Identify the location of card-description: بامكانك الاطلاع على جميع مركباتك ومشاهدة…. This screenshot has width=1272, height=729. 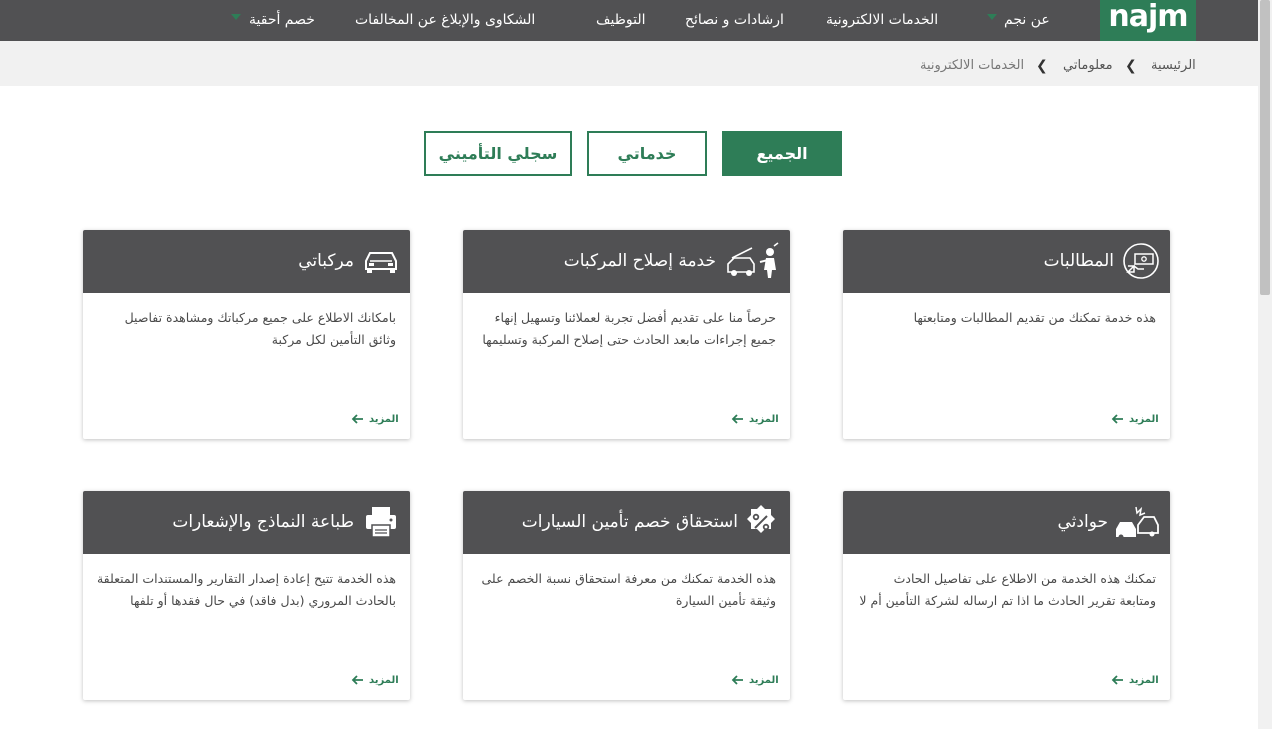
(260, 328).